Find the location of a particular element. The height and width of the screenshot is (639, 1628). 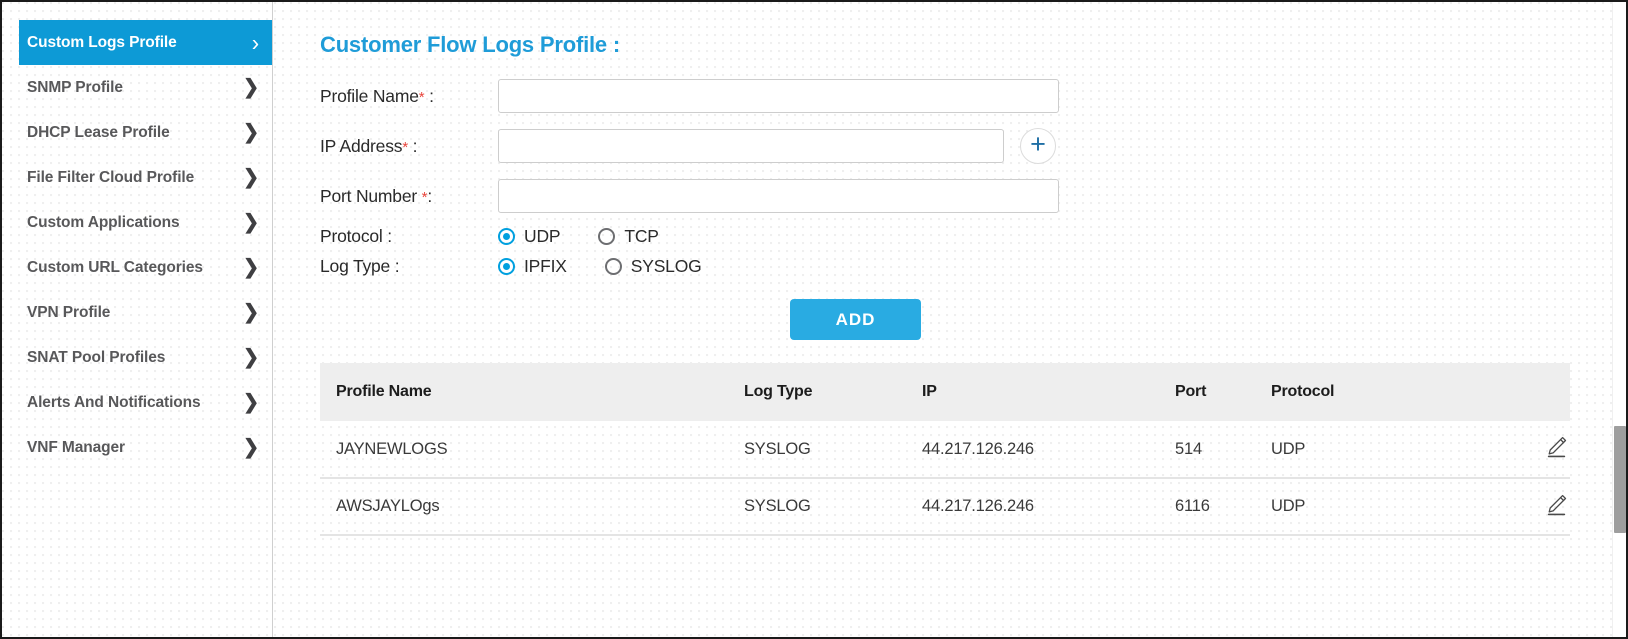

protocol-option-label: UDP is located at coordinates (542, 236).